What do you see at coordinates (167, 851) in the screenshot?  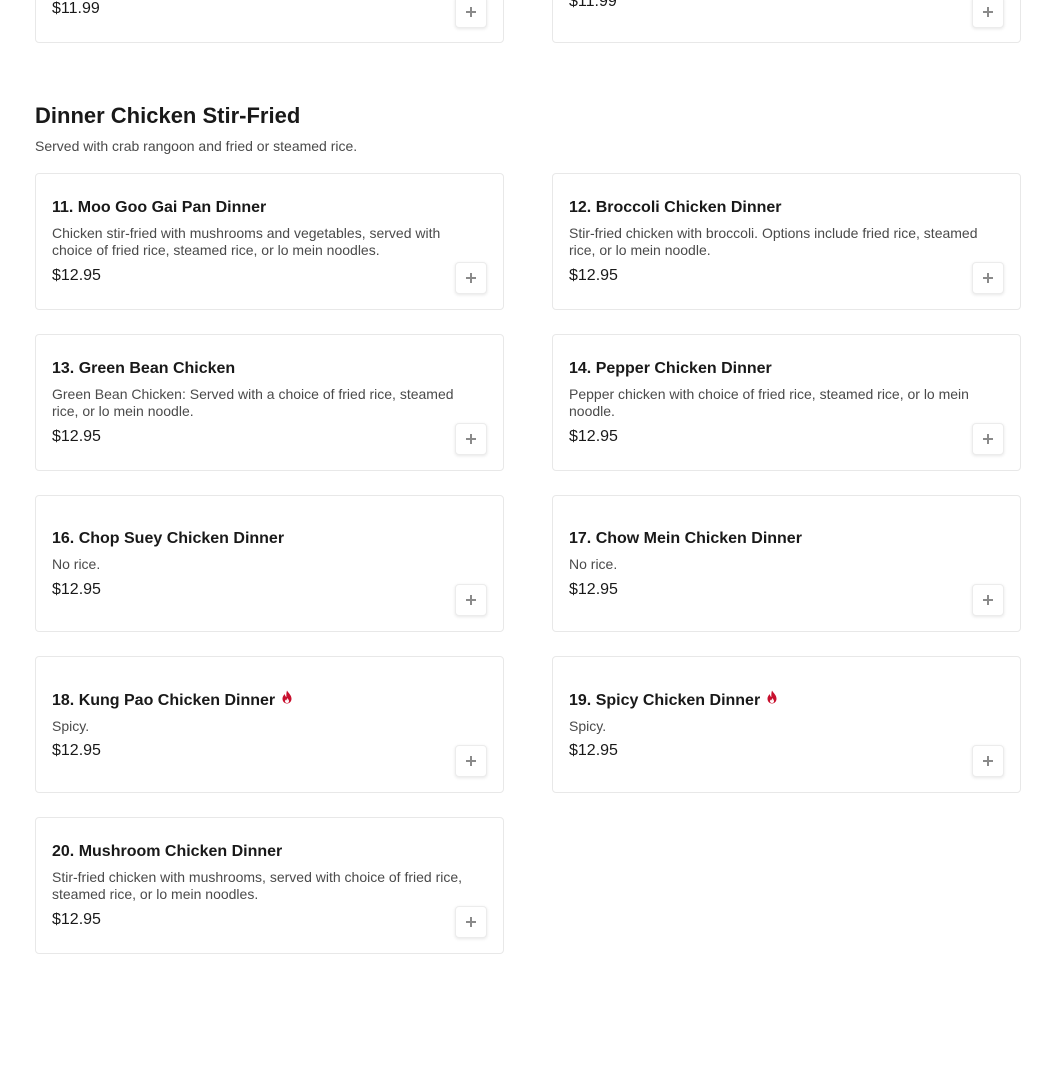 I see `item-name: 20. Mushroom Chicken Dinner` at bounding box center [167, 851].